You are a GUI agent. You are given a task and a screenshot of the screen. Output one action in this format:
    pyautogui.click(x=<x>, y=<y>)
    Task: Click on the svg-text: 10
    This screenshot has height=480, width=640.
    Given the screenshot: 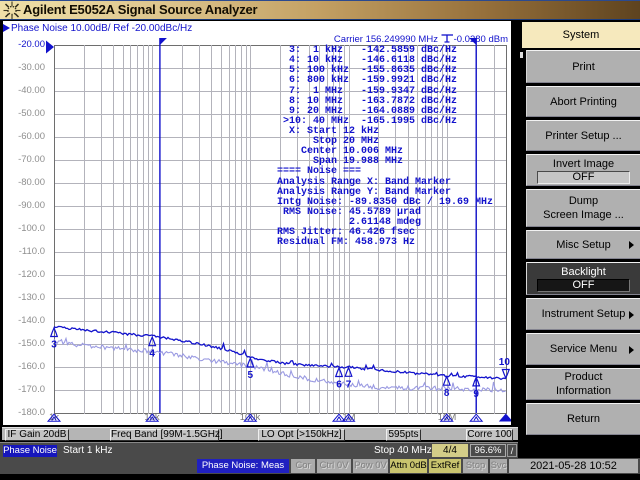 What is the action you would take?
    pyautogui.click(x=505, y=362)
    